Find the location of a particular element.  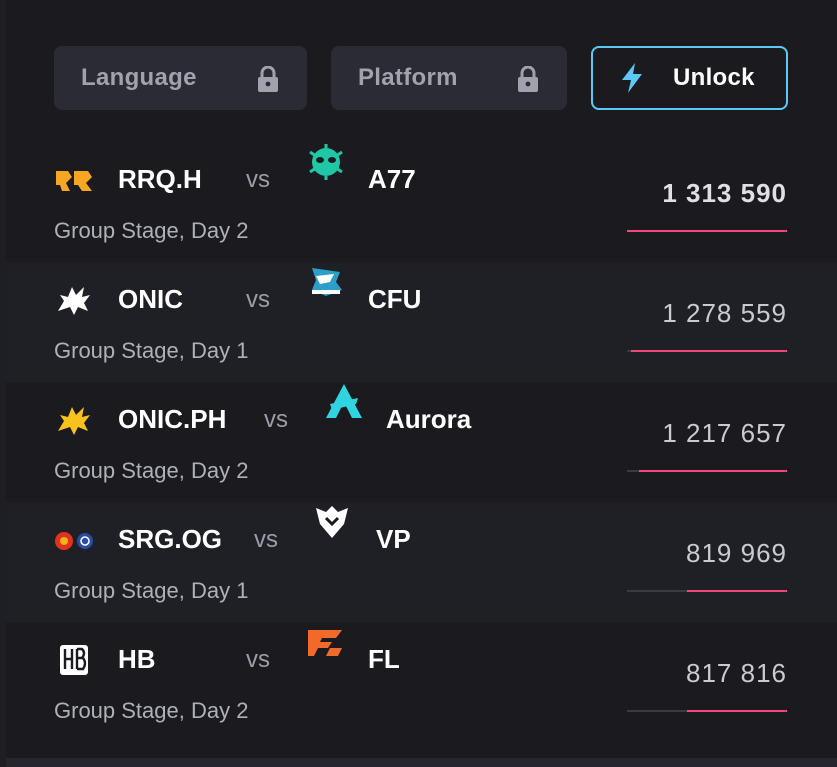

cfu-logo-icon is located at coordinates (327, 282).